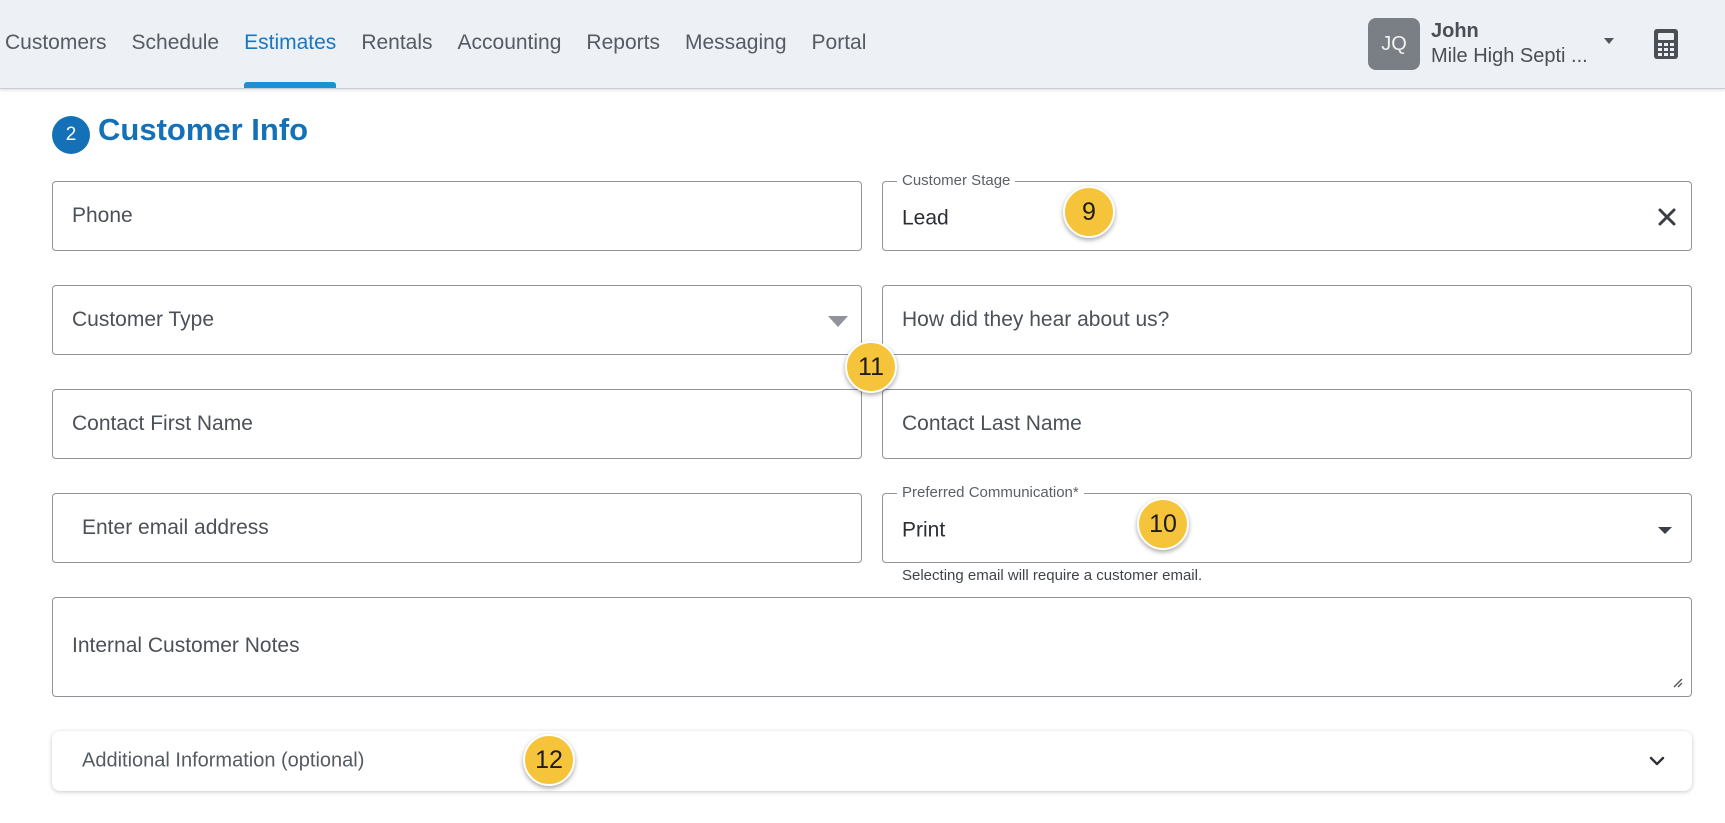 This screenshot has height=823, width=1725. I want to click on nav-item-accounting: Accounting, so click(510, 44).